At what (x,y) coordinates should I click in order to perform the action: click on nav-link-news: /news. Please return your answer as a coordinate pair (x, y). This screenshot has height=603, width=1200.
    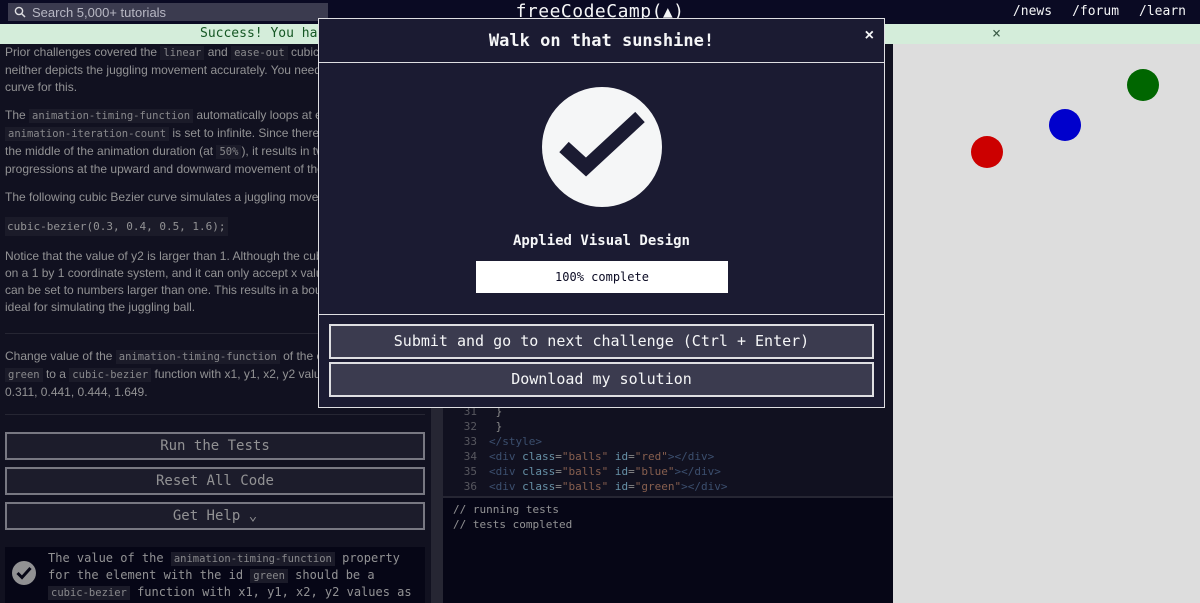
    Looking at the image, I should click on (1032, 11).